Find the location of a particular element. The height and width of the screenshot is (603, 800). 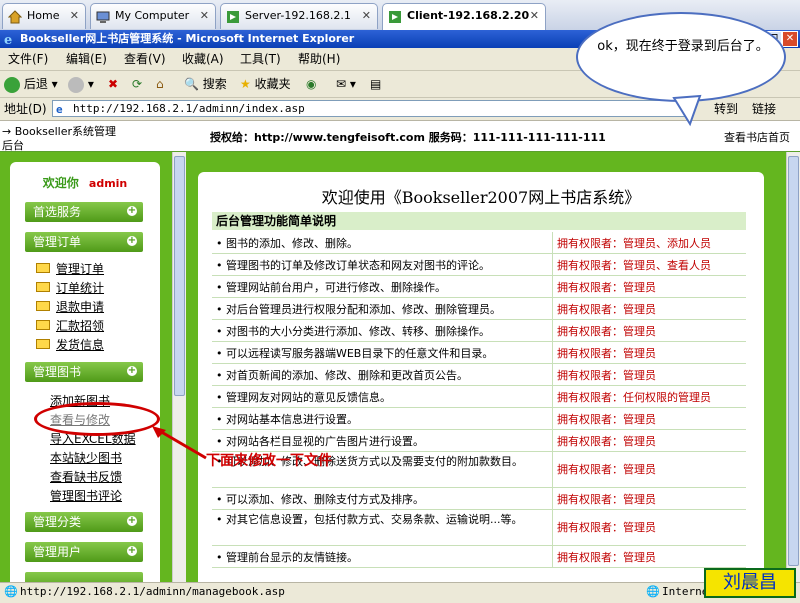

sidebar-scrollbar is located at coordinates (179, 367).